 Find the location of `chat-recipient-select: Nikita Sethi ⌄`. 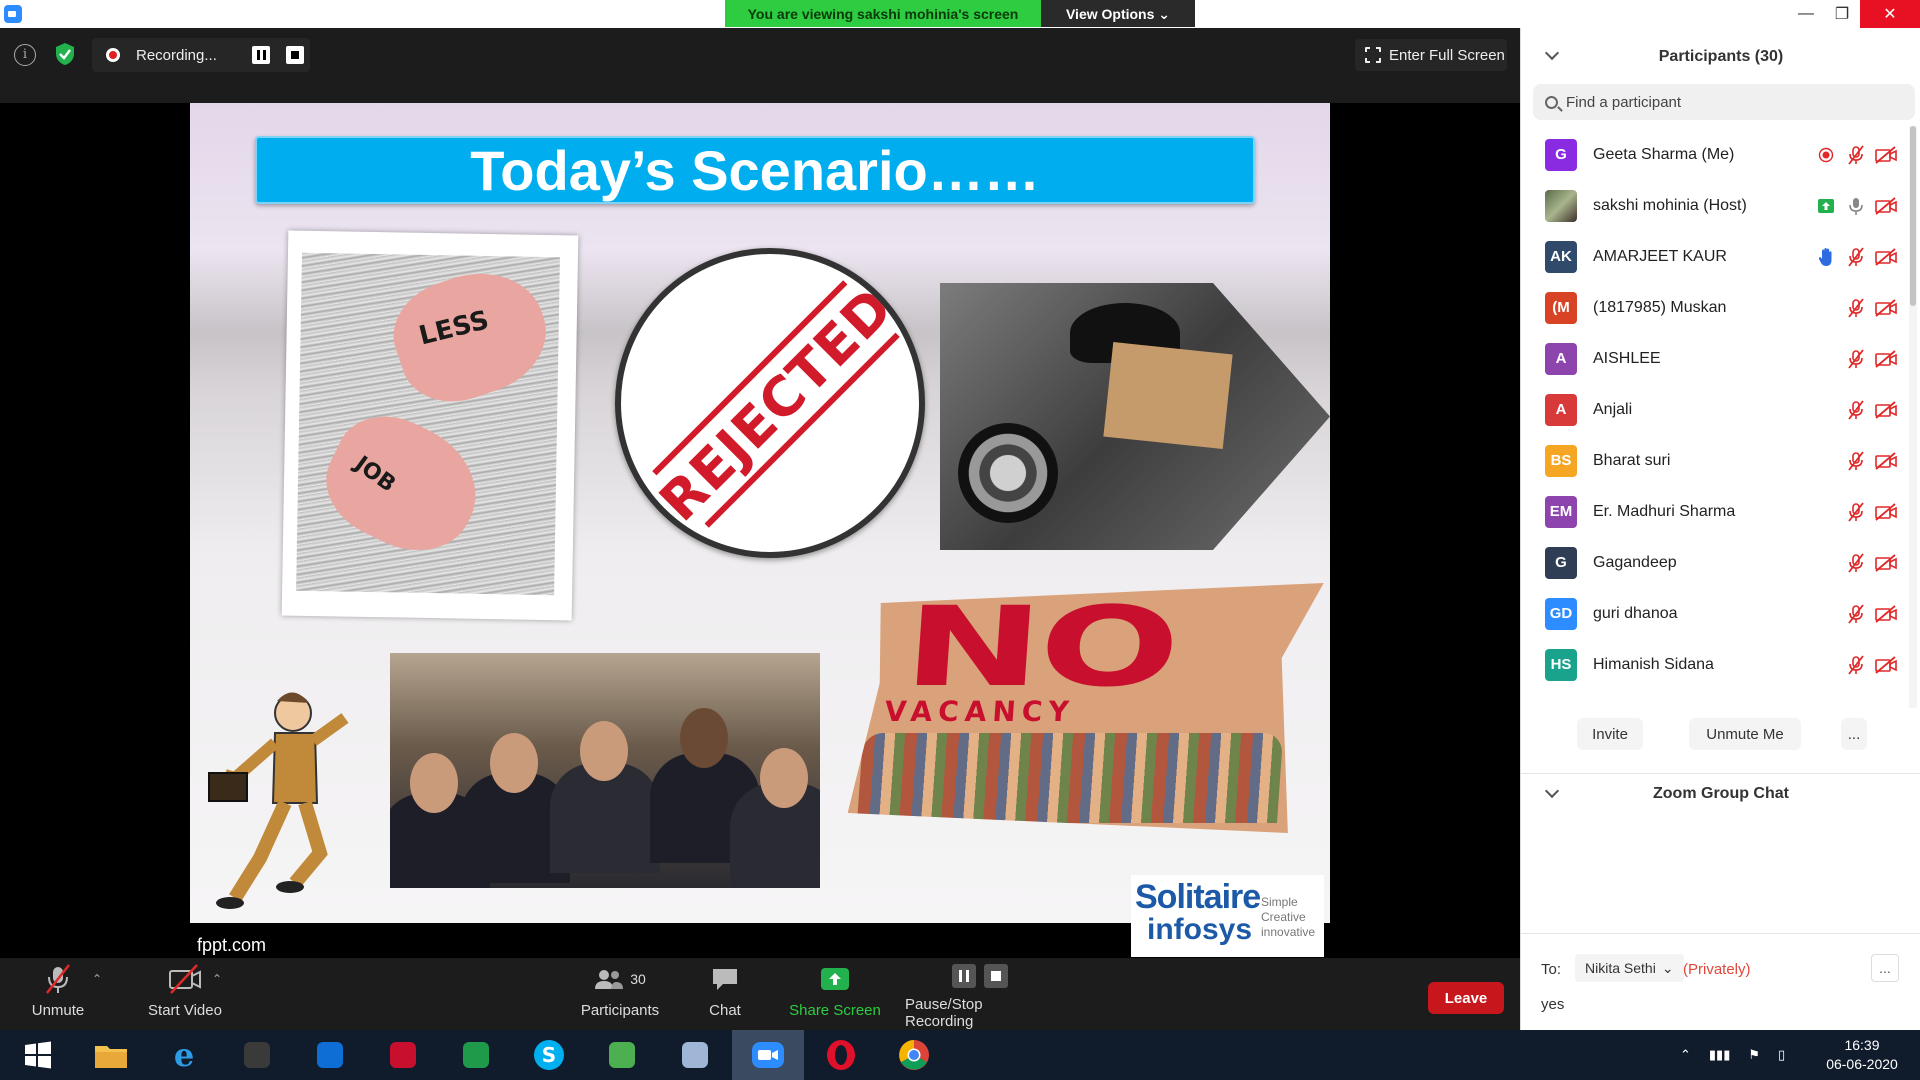

chat-recipient-select: Nikita Sethi ⌄ is located at coordinates (1629, 968).